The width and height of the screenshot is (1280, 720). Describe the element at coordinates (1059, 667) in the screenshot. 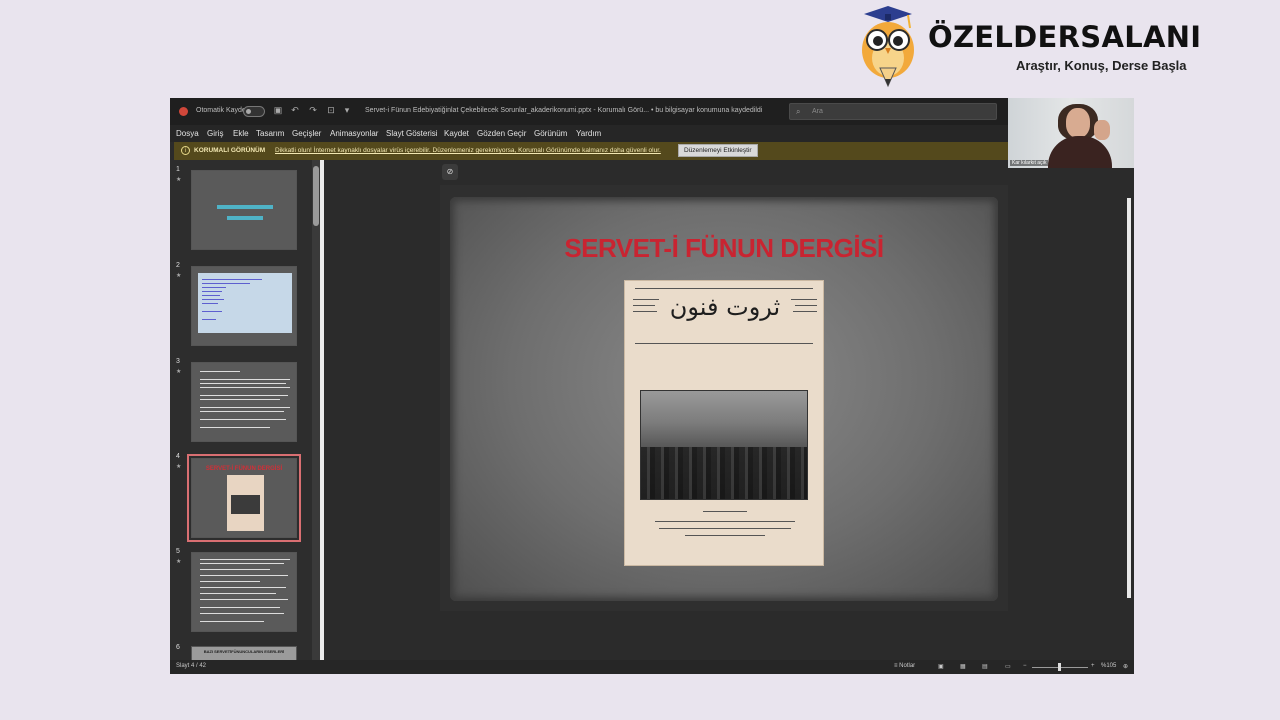

I see `zoom-slider-knob` at that location.